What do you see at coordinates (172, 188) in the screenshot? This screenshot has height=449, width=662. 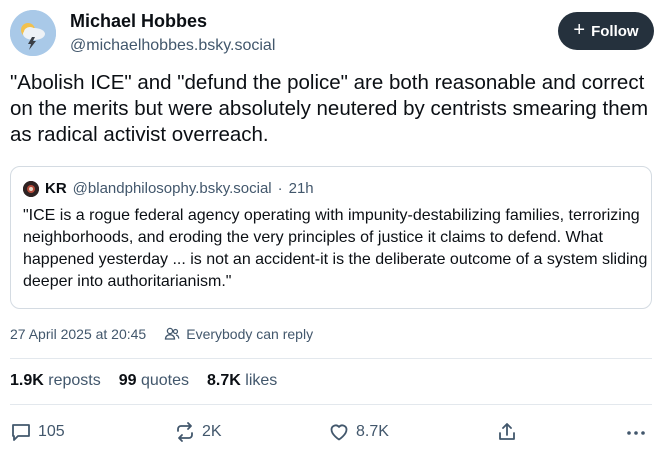 I see `quote-author-handle: @blandphilosophy.bsky.social` at bounding box center [172, 188].